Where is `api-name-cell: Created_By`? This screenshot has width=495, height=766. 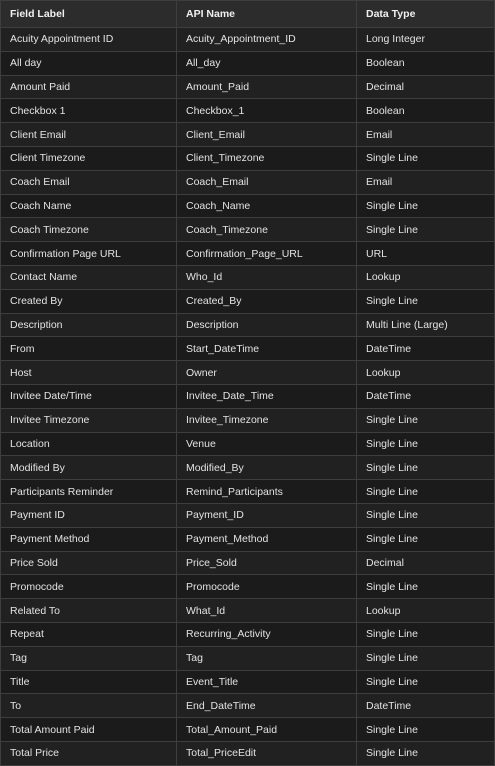
api-name-cell: Created_By is located at coordinates (266, 301).